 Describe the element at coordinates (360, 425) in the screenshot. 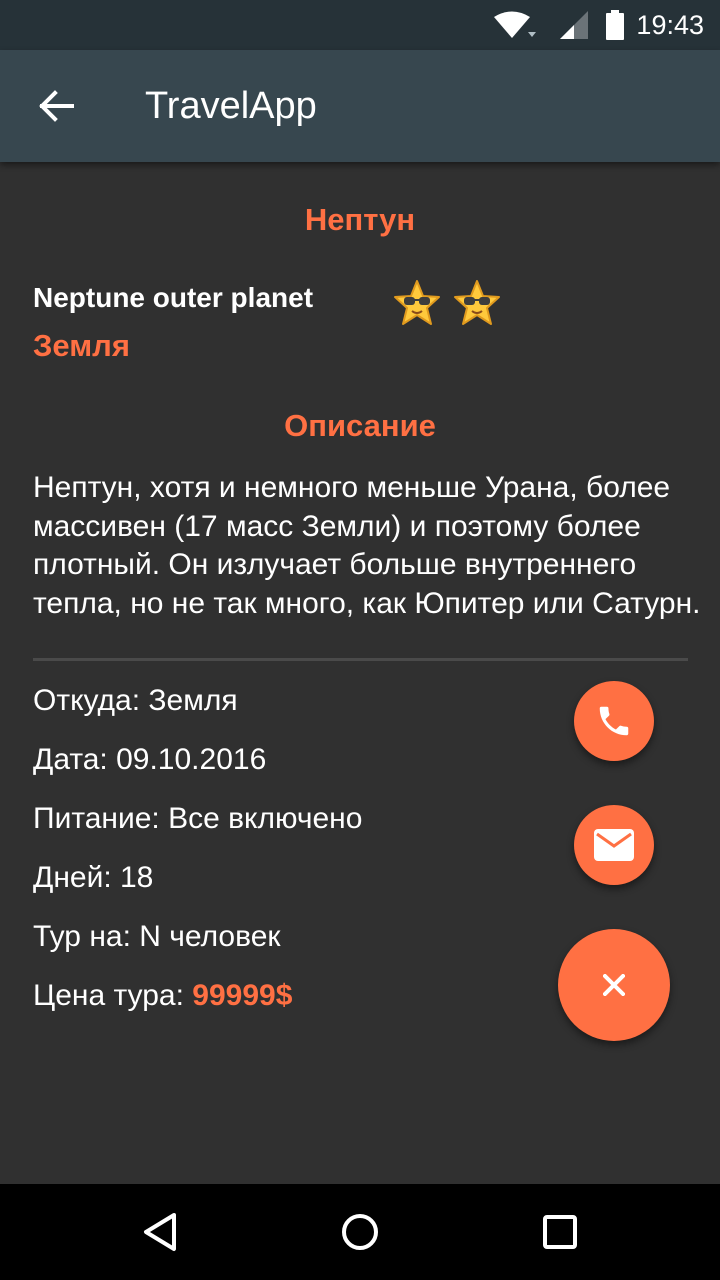

I see `description-heading: Описание` at that location.